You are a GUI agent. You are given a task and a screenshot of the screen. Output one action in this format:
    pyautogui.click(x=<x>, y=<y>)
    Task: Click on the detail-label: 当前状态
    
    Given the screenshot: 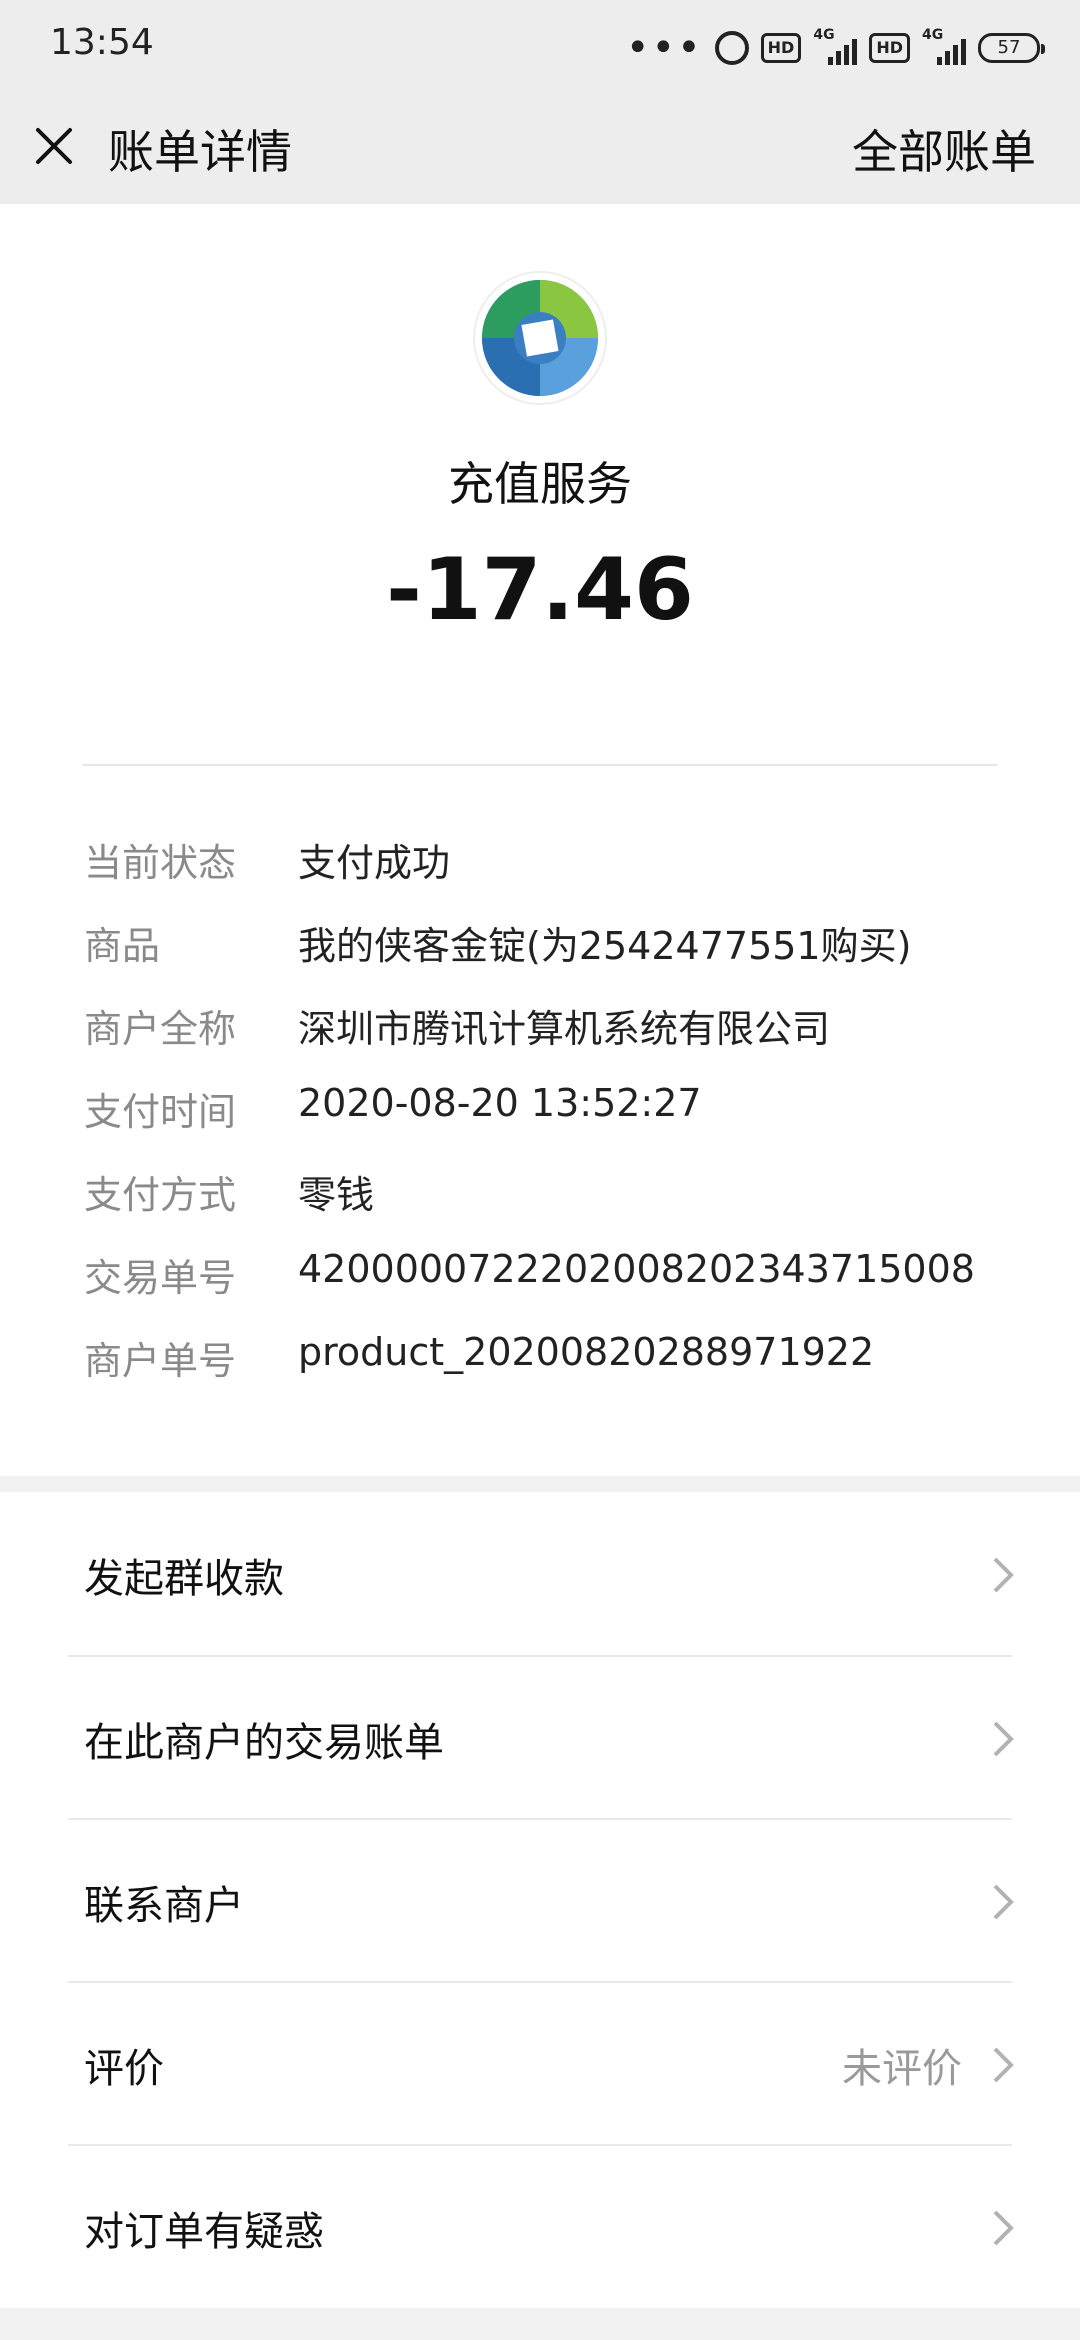 What is the action you would take?
    pyautogui.click(x=160, y=863)
    